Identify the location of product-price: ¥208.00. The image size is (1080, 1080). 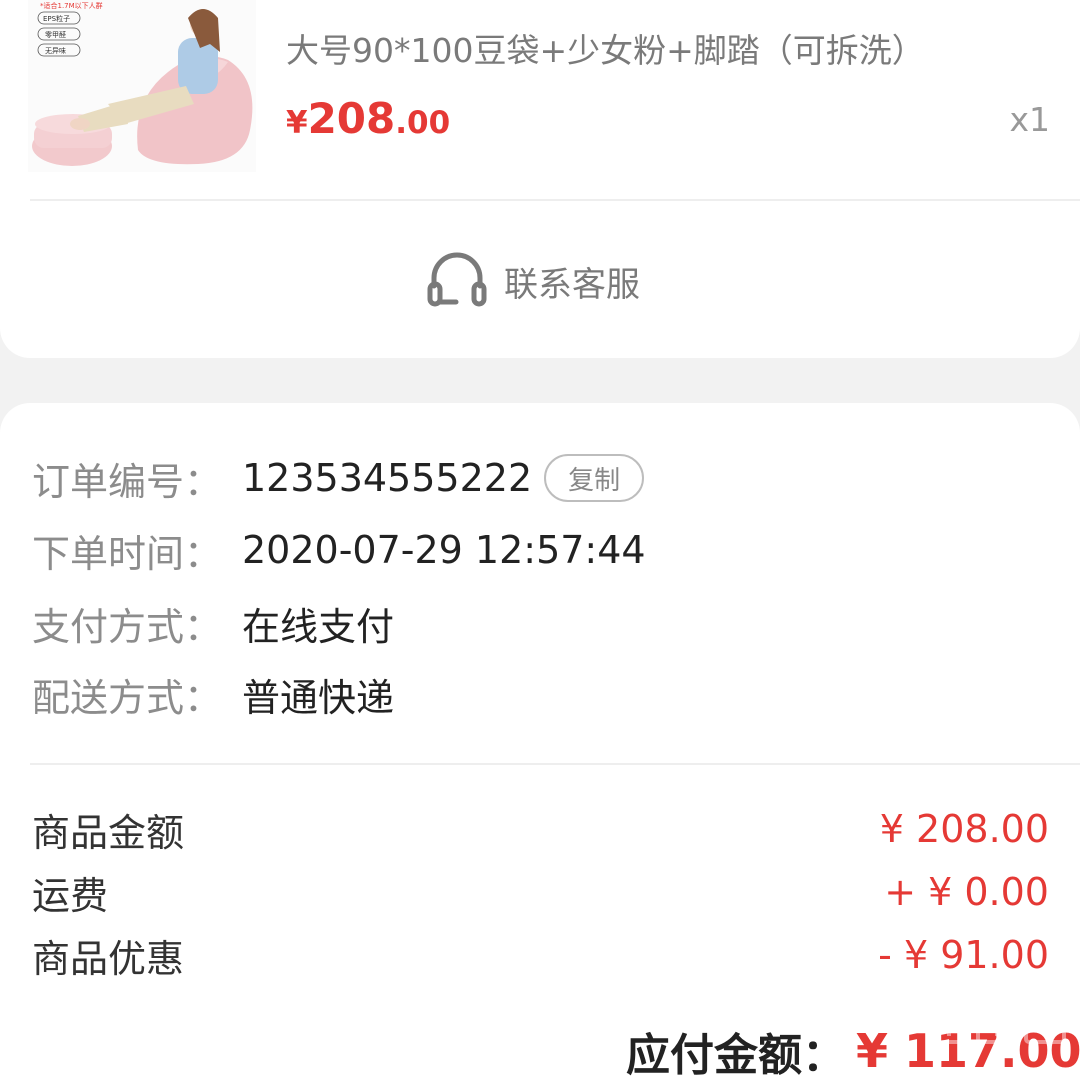
(368, 118).